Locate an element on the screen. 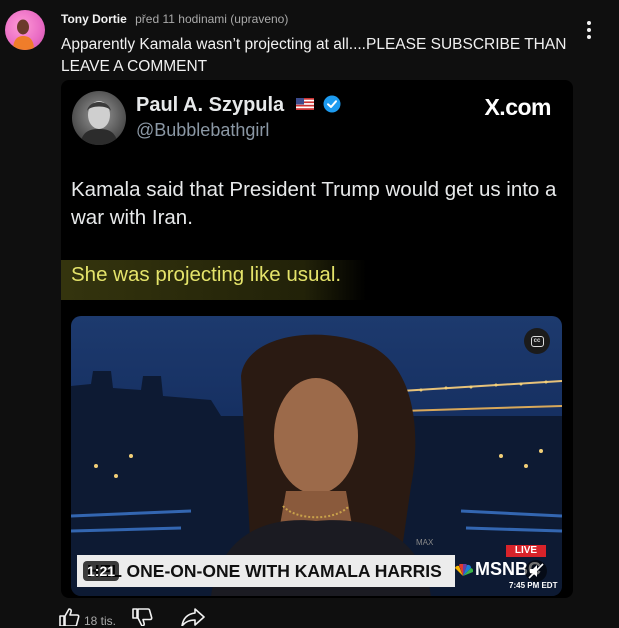 This screenshot has width=619, height=628. us-flag-icon is located at coordinates (304, 104).